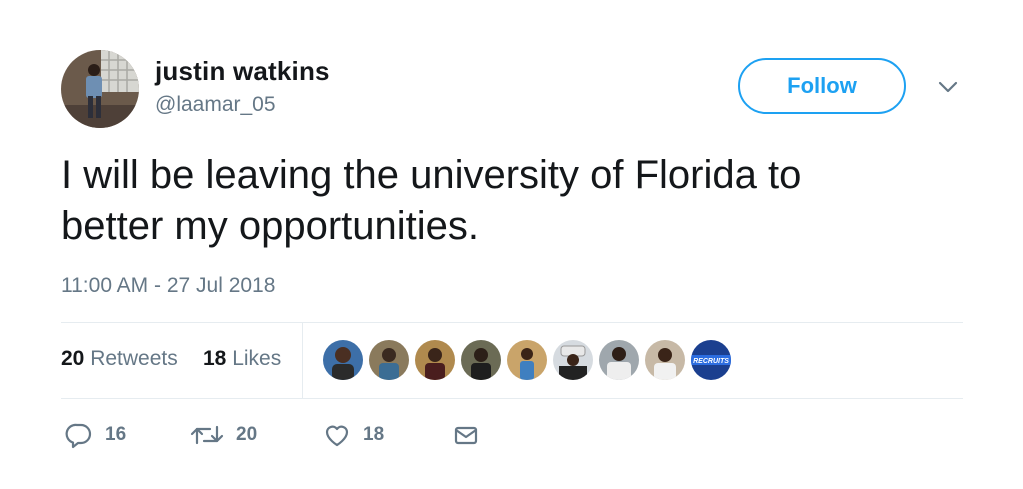 This screenshot has width=1023, height=489. Describe the element at coordinates (134, 358) in the screenshot. I see `retweets-label: Retweets` at that location.